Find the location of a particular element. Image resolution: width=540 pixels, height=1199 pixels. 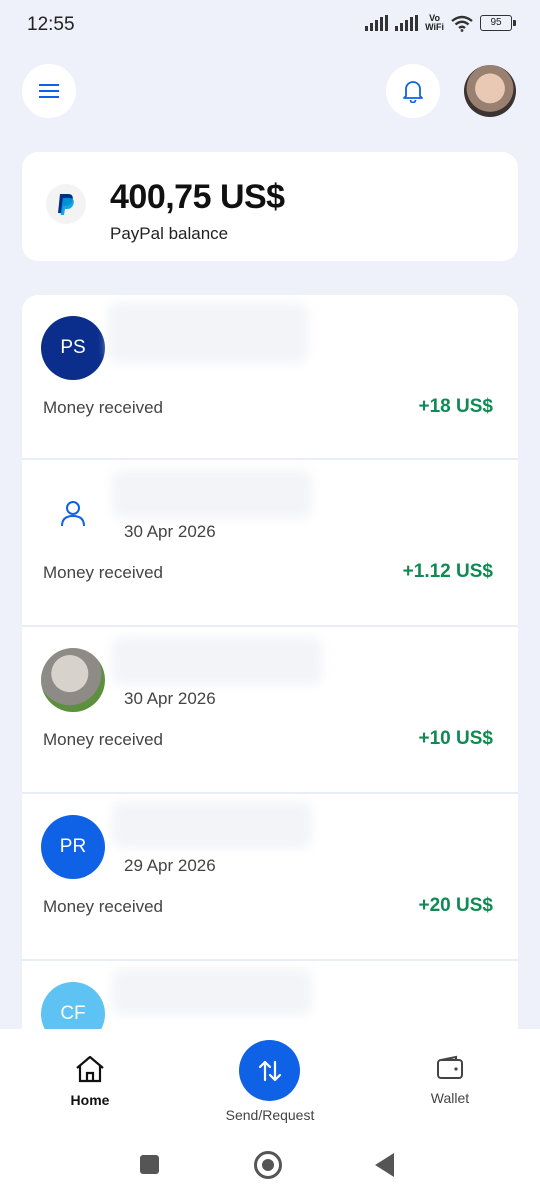

profile-avatar is located at coordinates (490, 91).